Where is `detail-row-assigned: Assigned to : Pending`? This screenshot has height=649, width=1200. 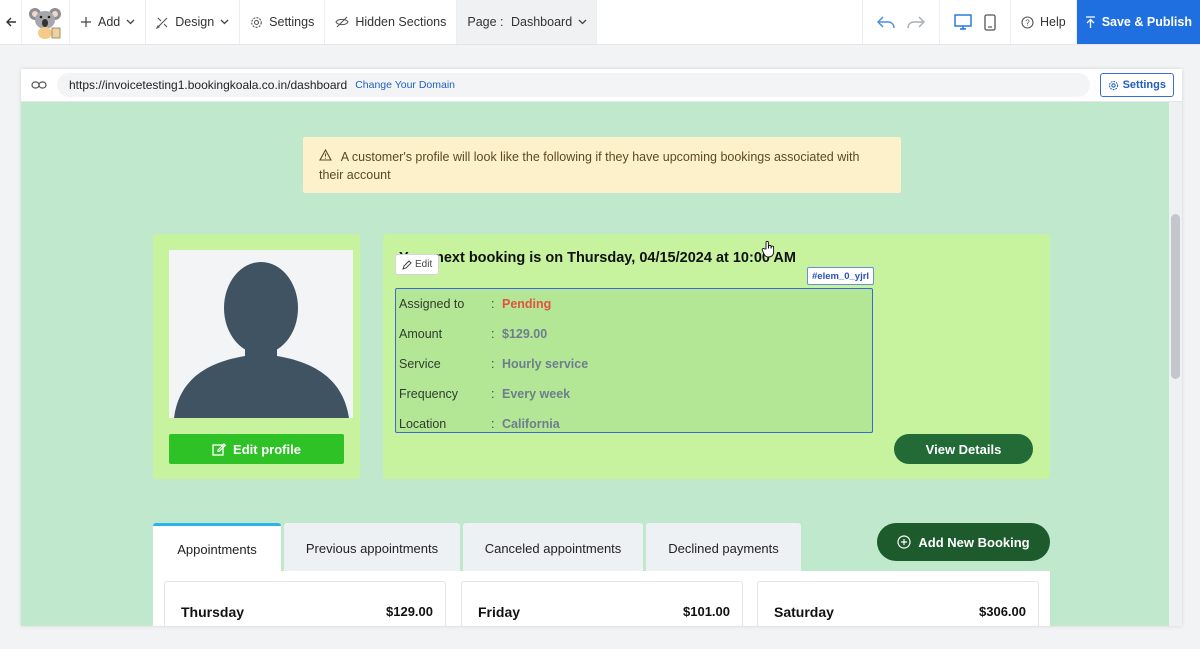 detail-row-assigned: Assigned to : Pending is located at coordinates (475, 304).